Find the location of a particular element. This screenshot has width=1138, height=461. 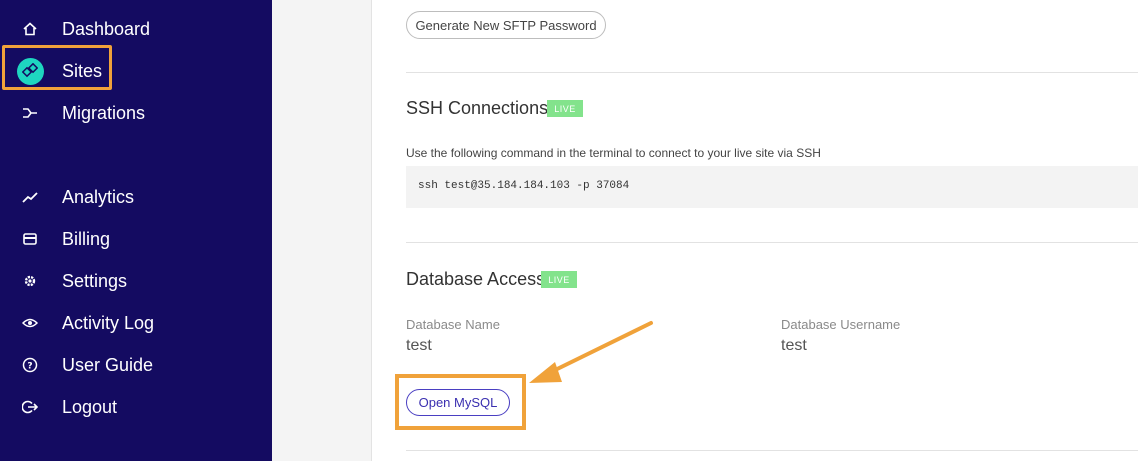

ssh-command: ssh test@35.184.184.103 -p 37084 is located at coordinates (524, 186).